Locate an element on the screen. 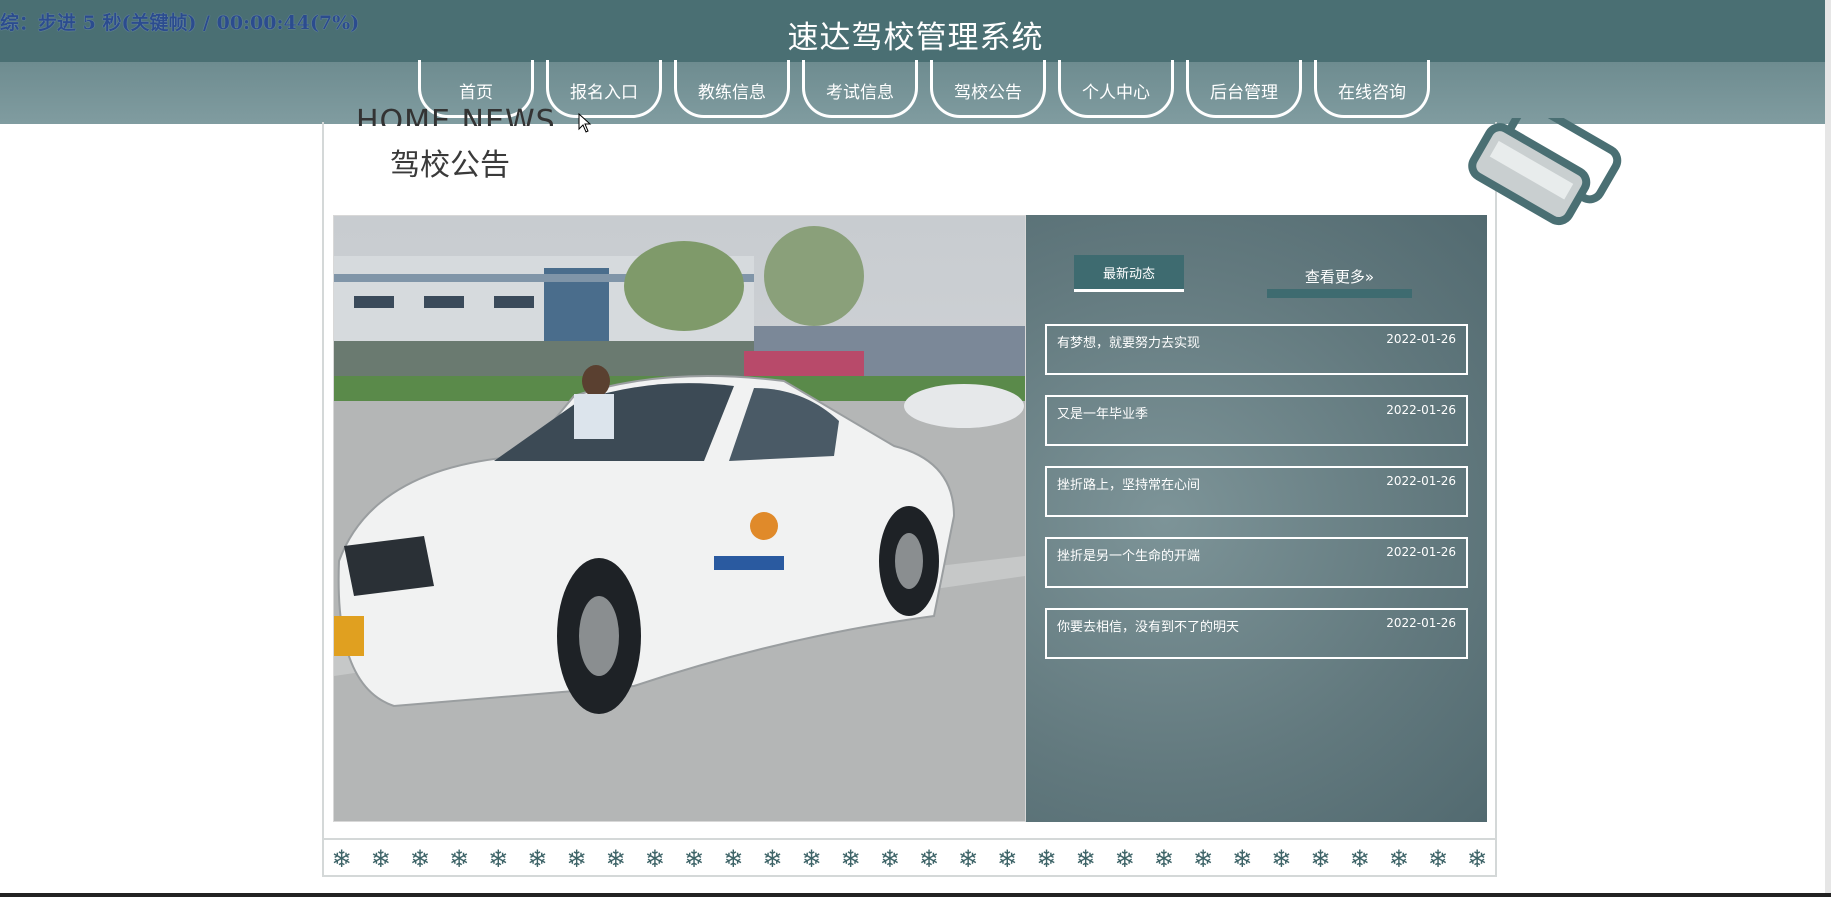  news-title: 挫折是另一个生命的开端 is located at coordinates (1129, 556).